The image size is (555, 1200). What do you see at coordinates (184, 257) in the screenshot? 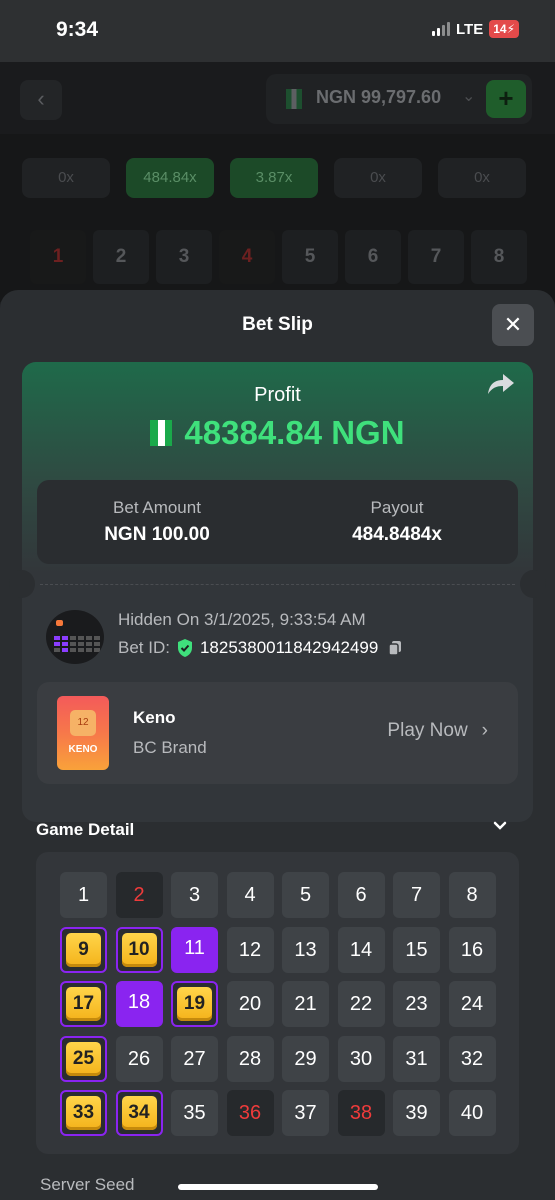
I see `background-number: 3` at bounding box center [184, 257].